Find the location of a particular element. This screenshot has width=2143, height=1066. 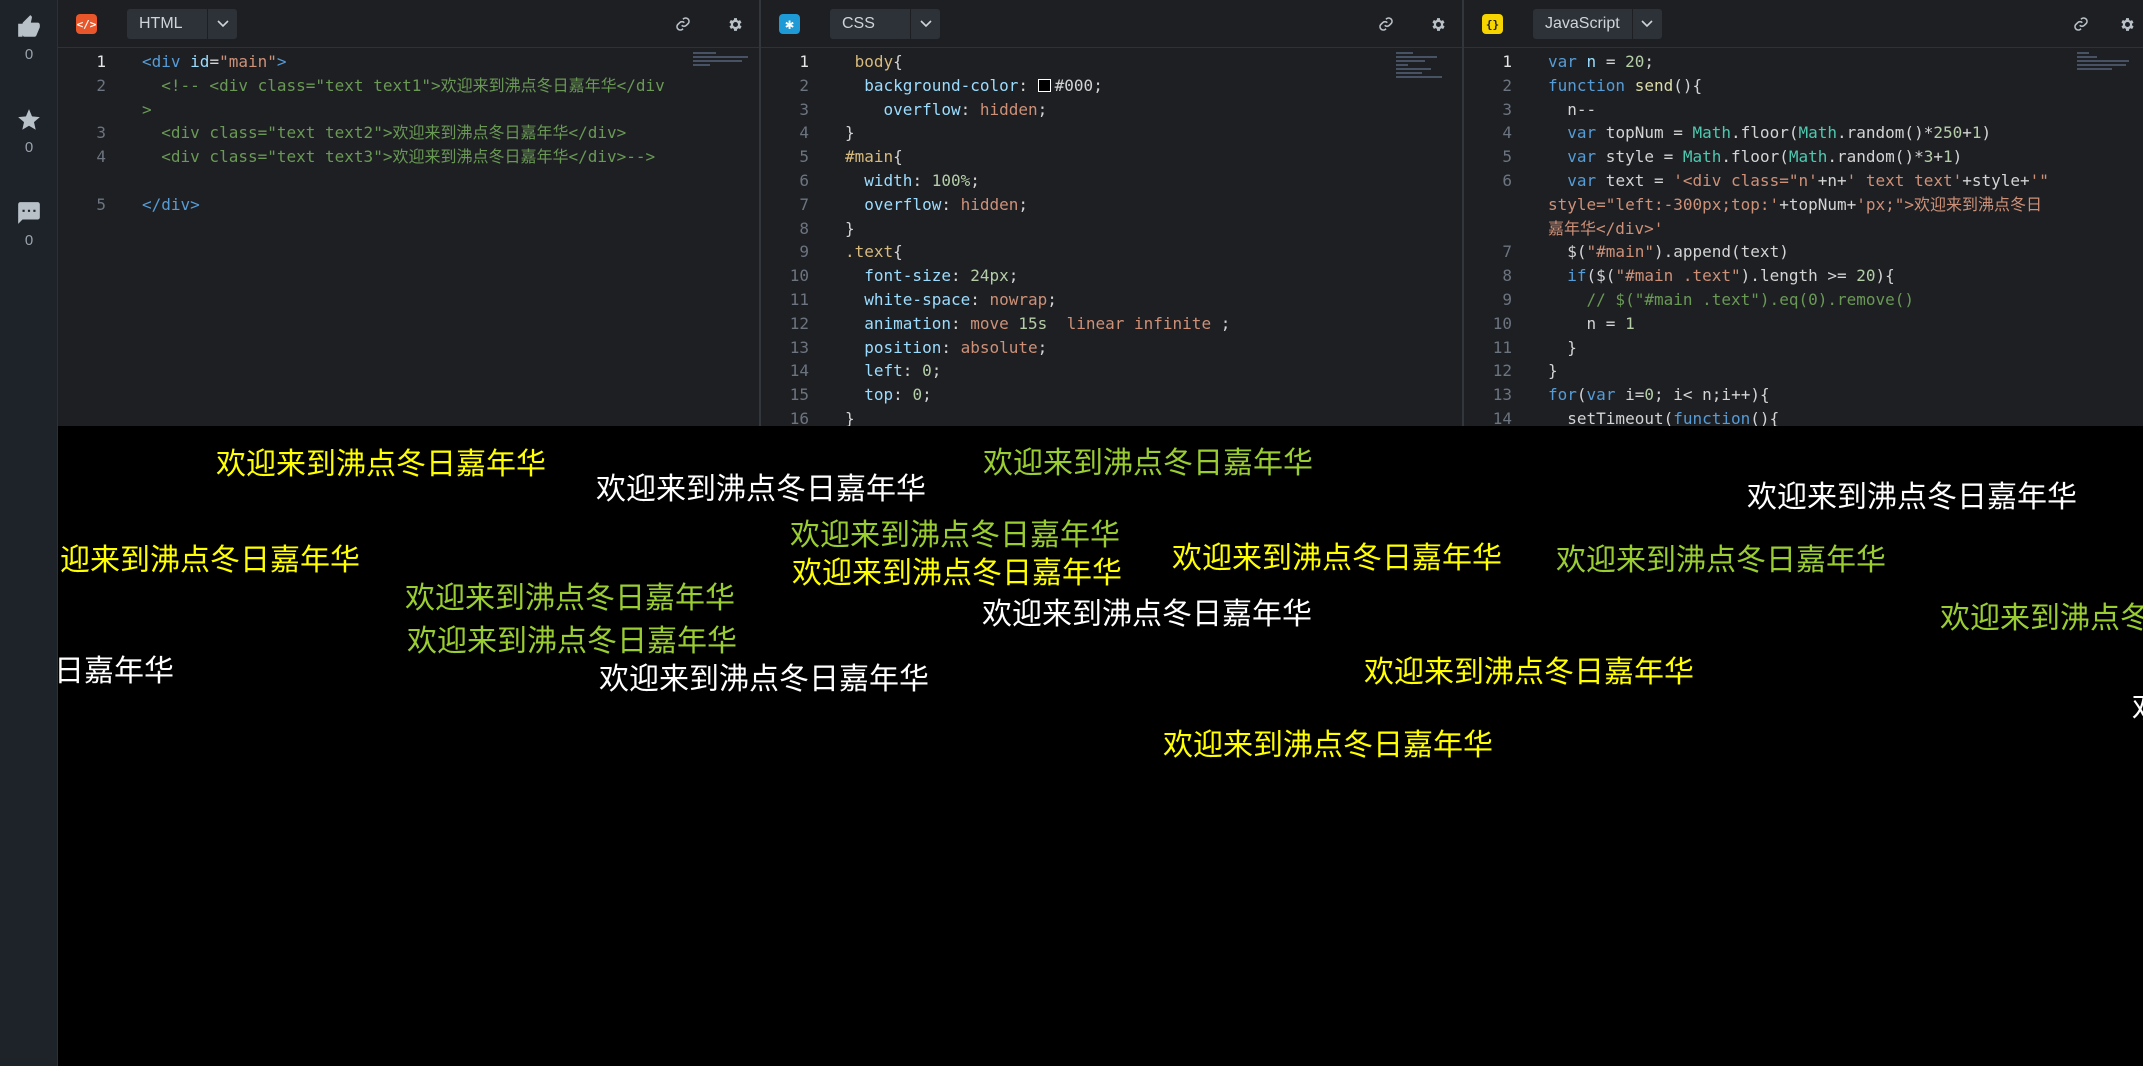

code-line: 7 $("#main").append(text) is located at coordinates (1645, 252).